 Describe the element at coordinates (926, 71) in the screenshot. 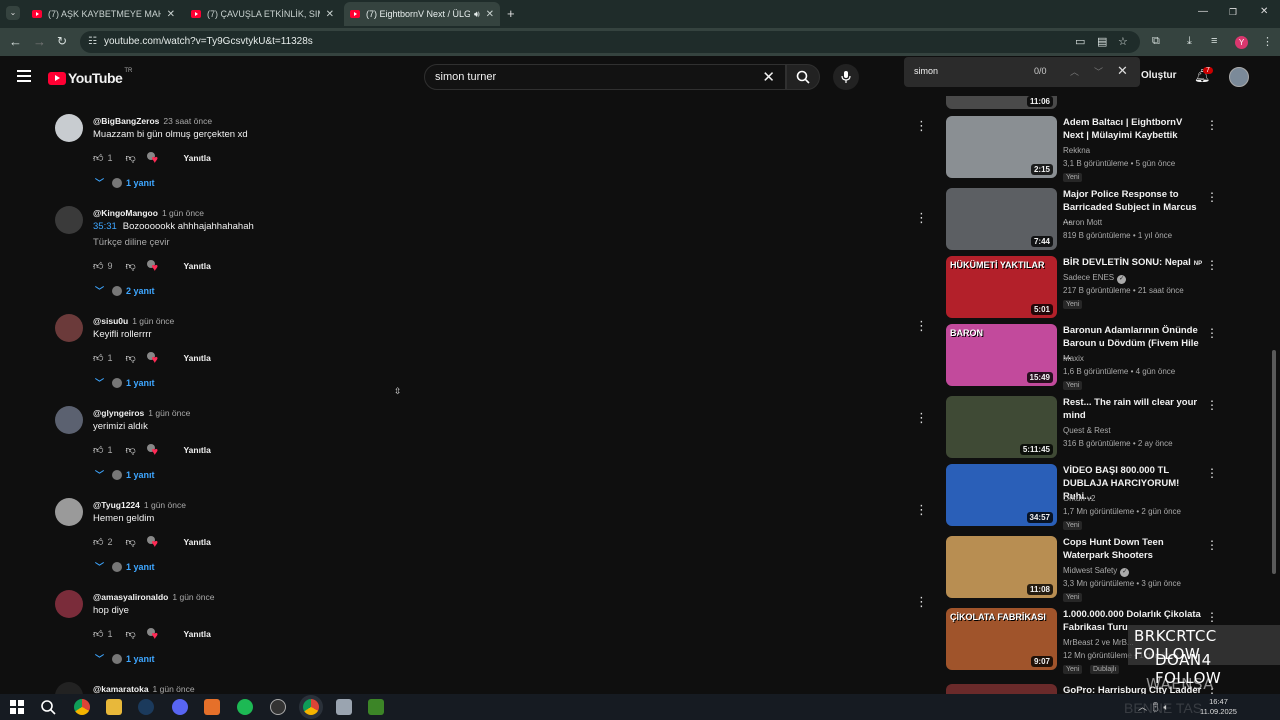

I see `find-input: simon` at that location.